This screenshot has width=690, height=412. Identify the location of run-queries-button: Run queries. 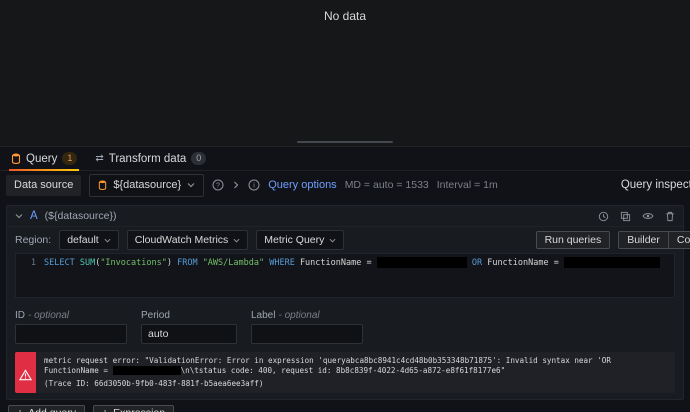
(573, 240).